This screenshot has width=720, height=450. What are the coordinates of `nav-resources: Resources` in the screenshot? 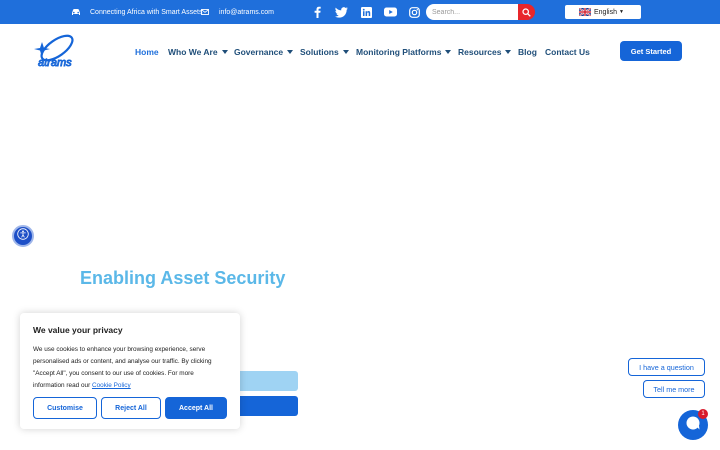 It's located at (485, 52).